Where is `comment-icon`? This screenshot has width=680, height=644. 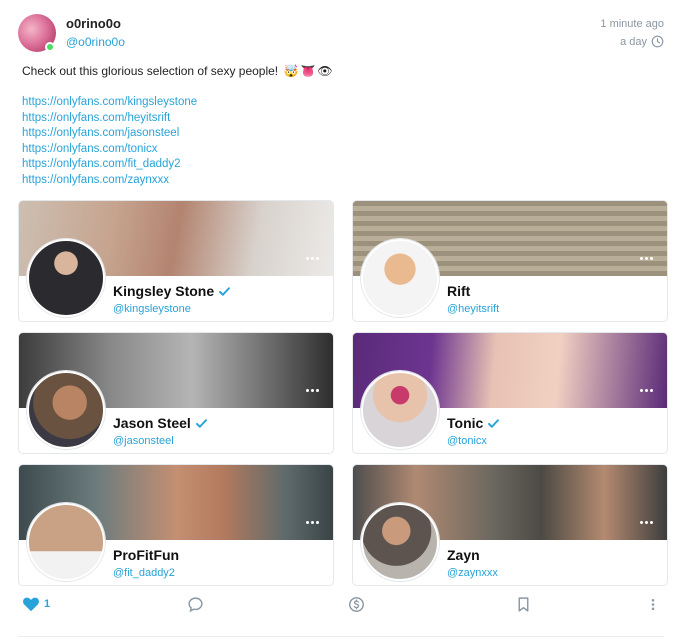 comment-icon is located at coordinates (195, 604).